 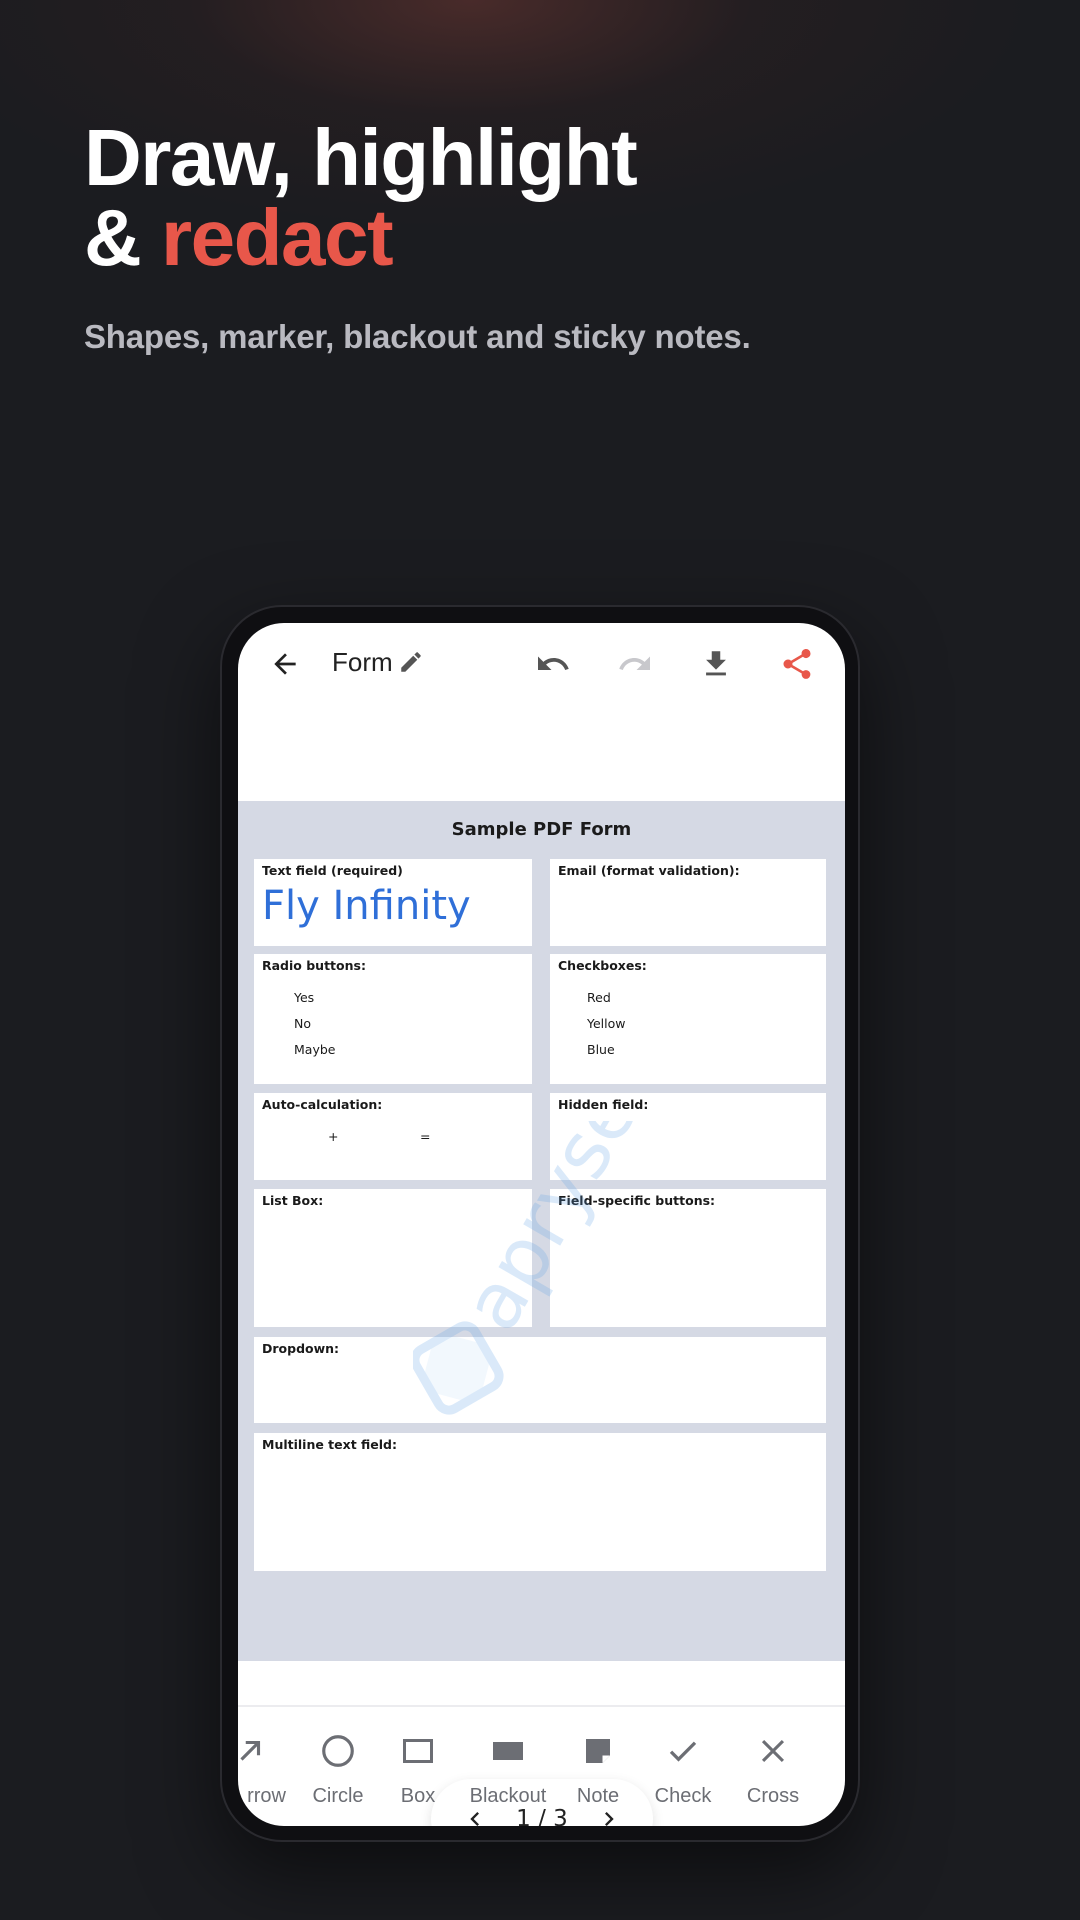 I want to click on pdf-title: Sample PDF Form, so click(x=541, y=829).